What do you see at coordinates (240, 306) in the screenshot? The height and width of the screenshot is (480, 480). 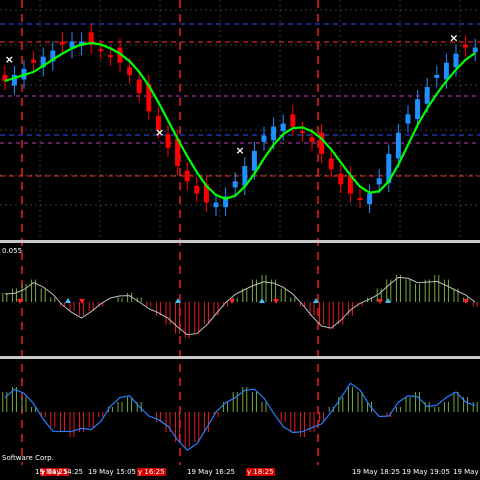 I see `oscillator-line` at bounding box center [240, 306].